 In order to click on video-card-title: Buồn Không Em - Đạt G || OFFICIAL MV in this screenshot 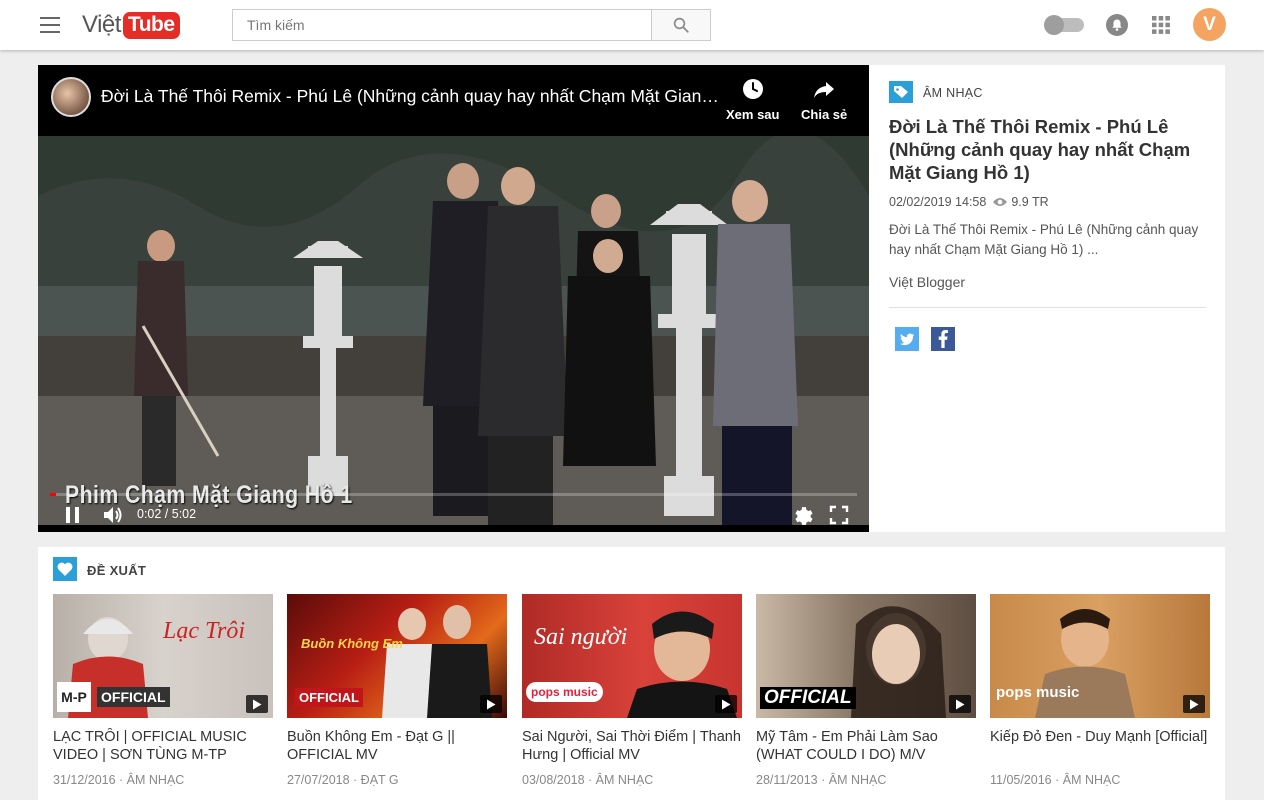, I will do `click(397, 746)`.